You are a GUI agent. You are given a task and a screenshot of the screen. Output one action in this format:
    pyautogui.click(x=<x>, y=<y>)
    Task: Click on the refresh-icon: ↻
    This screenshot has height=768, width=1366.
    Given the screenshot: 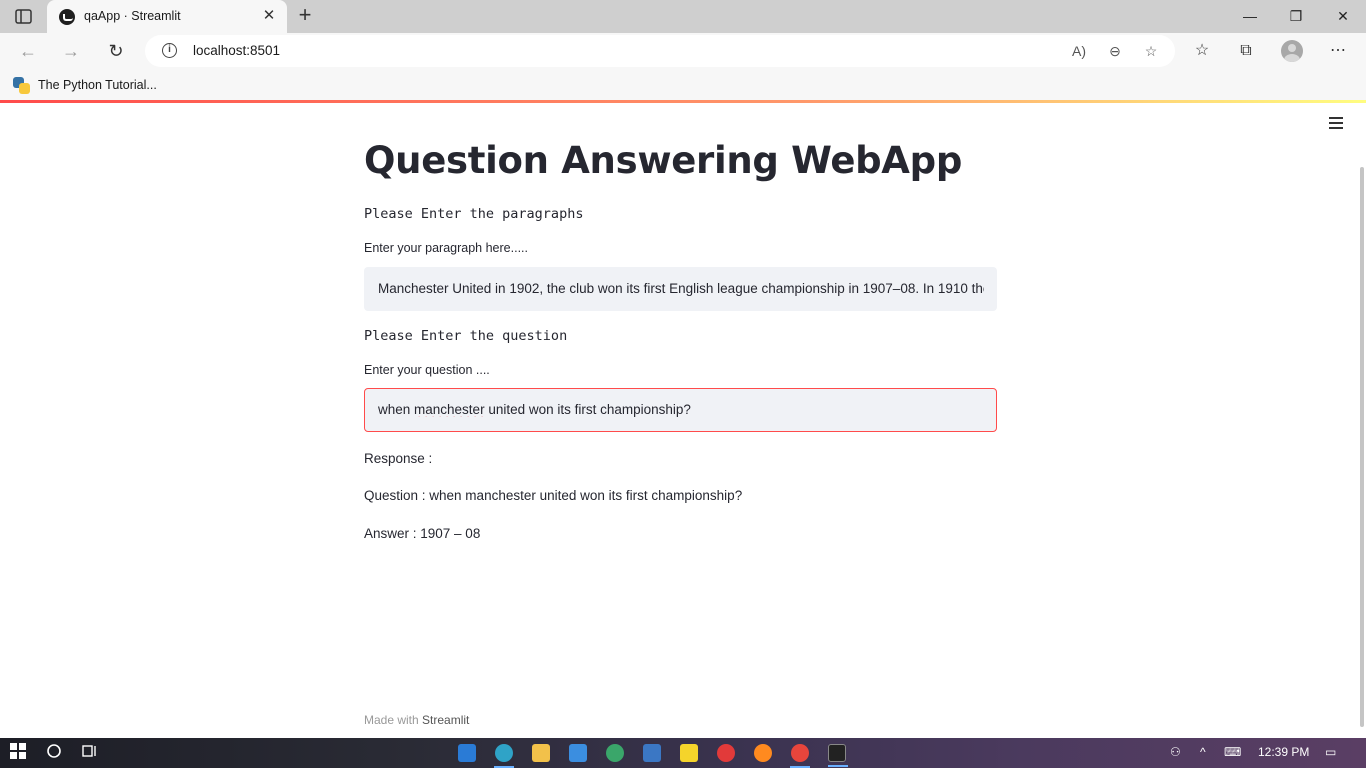 What is the action you would take?
    pyautogui.click(x=116, y=51)
    